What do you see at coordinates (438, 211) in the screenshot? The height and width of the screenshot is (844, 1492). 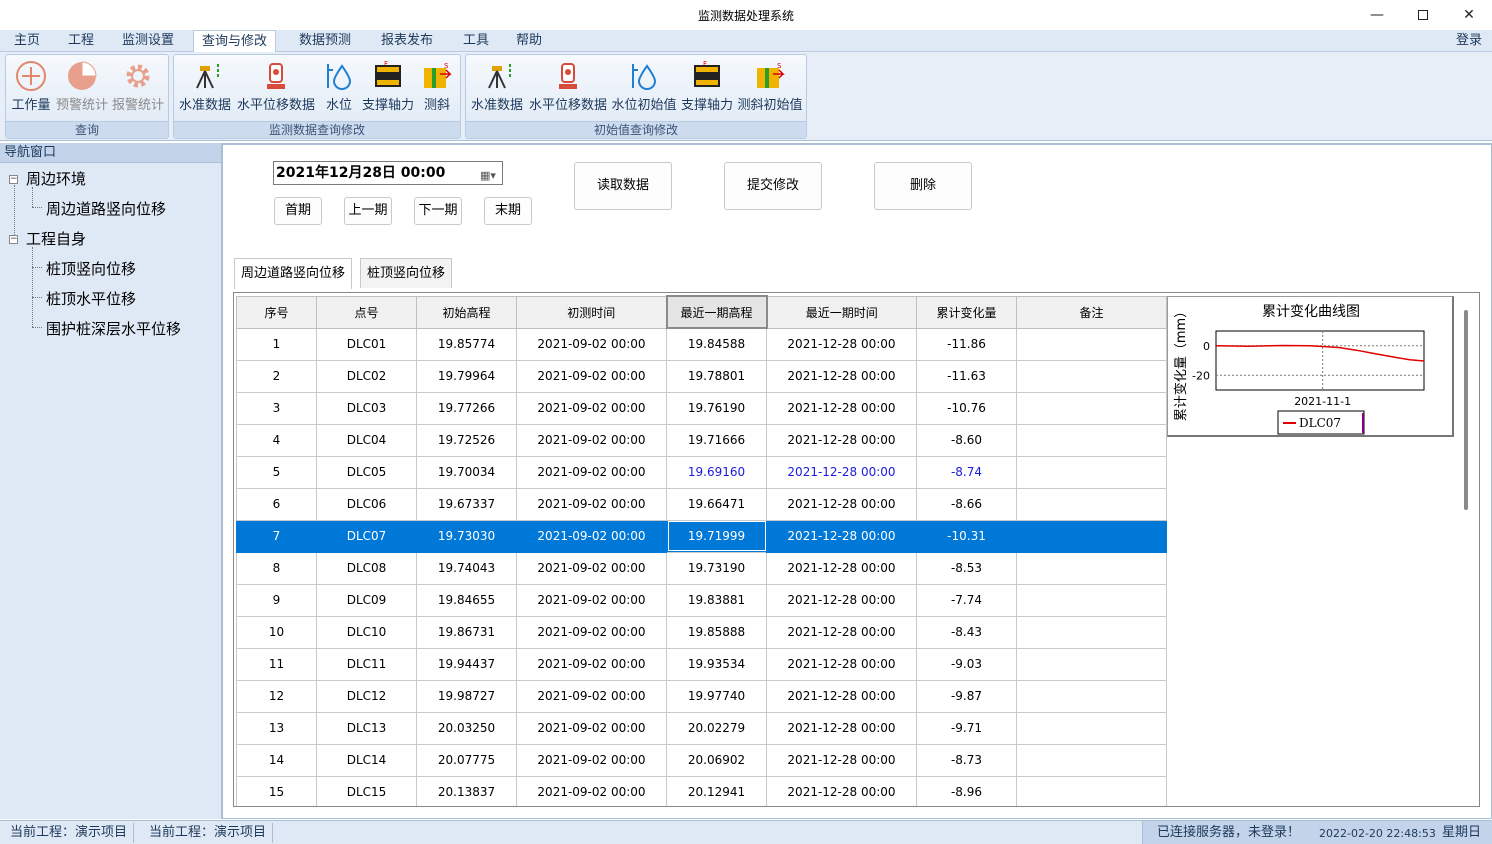 I see `next-period-button: 下一期` at bounding box center [438, 211].